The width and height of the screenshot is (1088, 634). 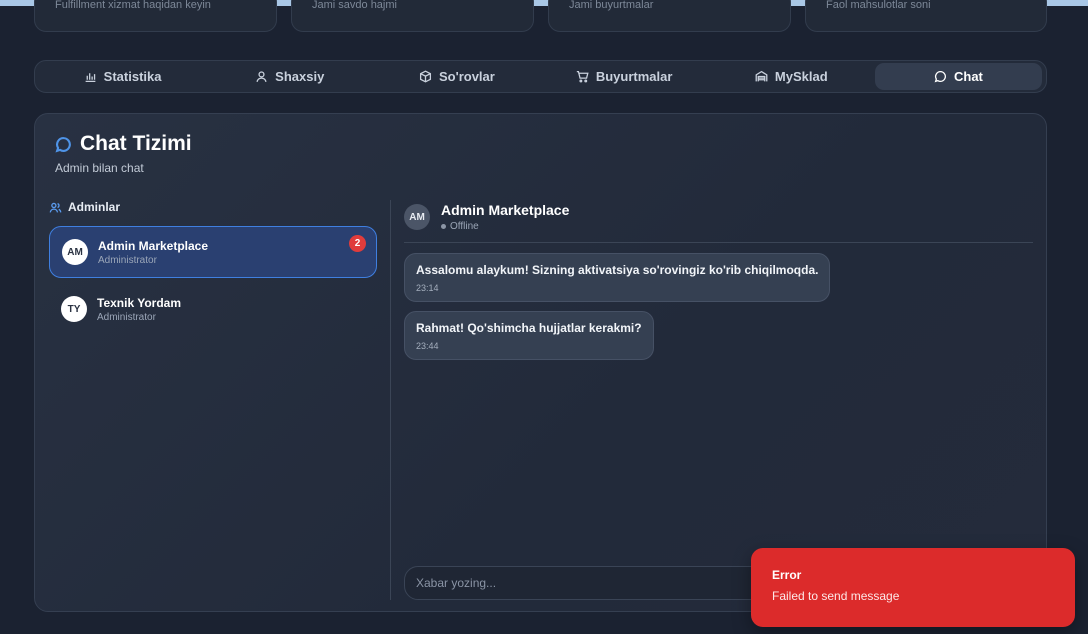 I want to click on admins-heading: Adminlar, so click(x=84, y=207).